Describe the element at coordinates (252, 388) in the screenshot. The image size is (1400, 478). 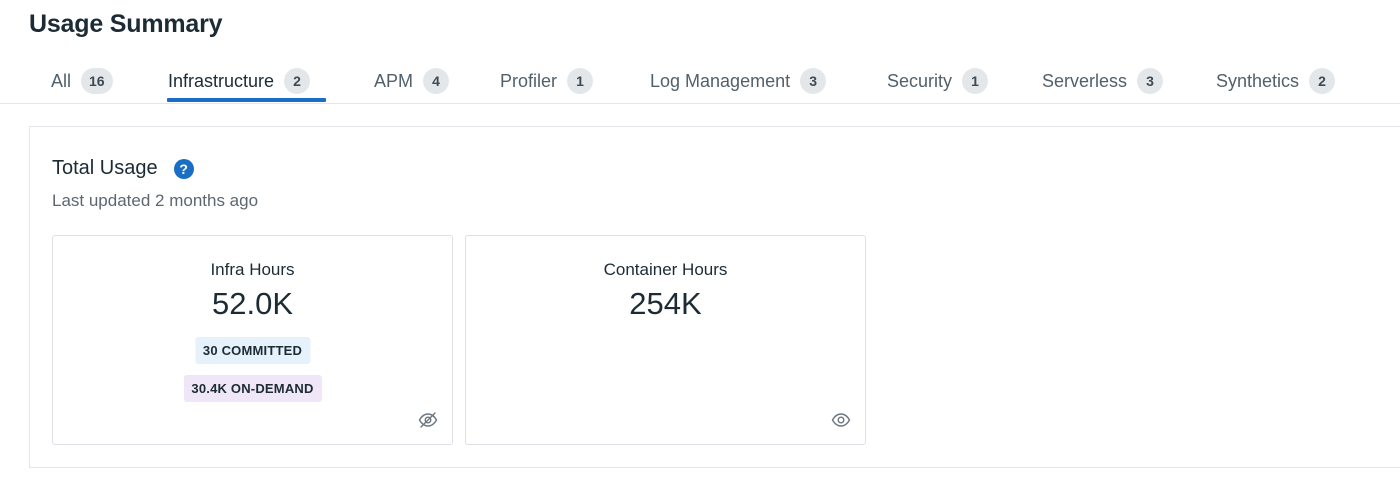
I see `on-demand-badge: 30.4K ON-DEMAND` at that location.